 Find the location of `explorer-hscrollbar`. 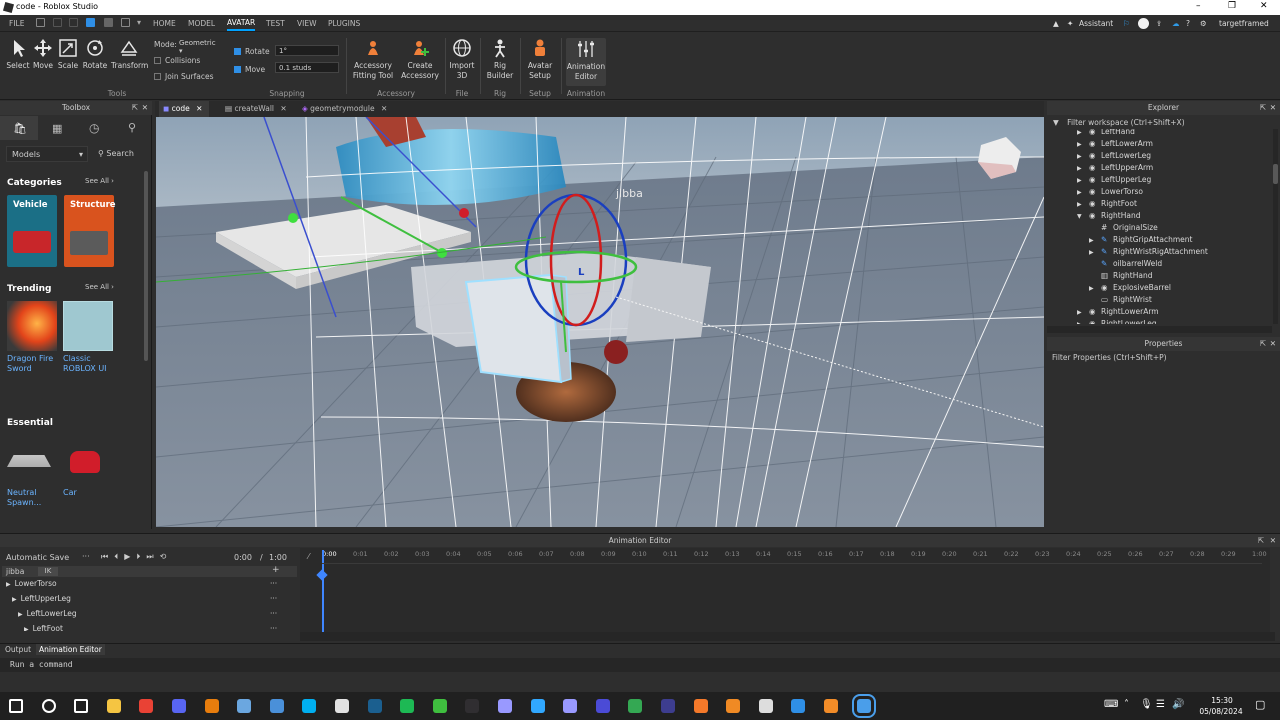

explorer-hscrollbar is located at coordinates (1159, 329).